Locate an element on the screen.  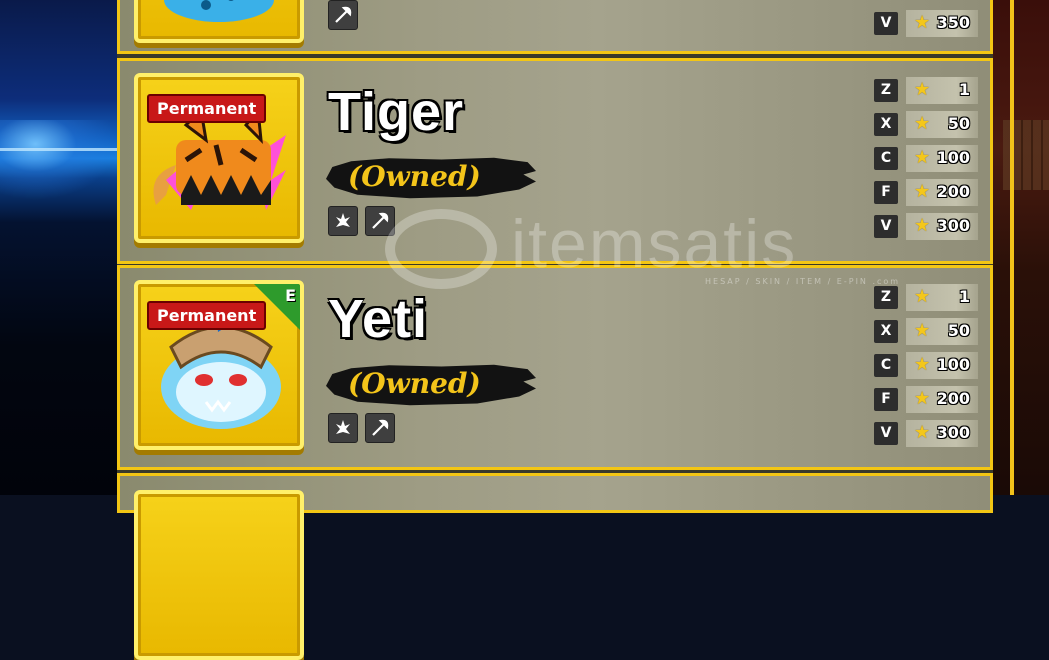
fruit-icon-box: Permanent is located at coordinates (219, 158).